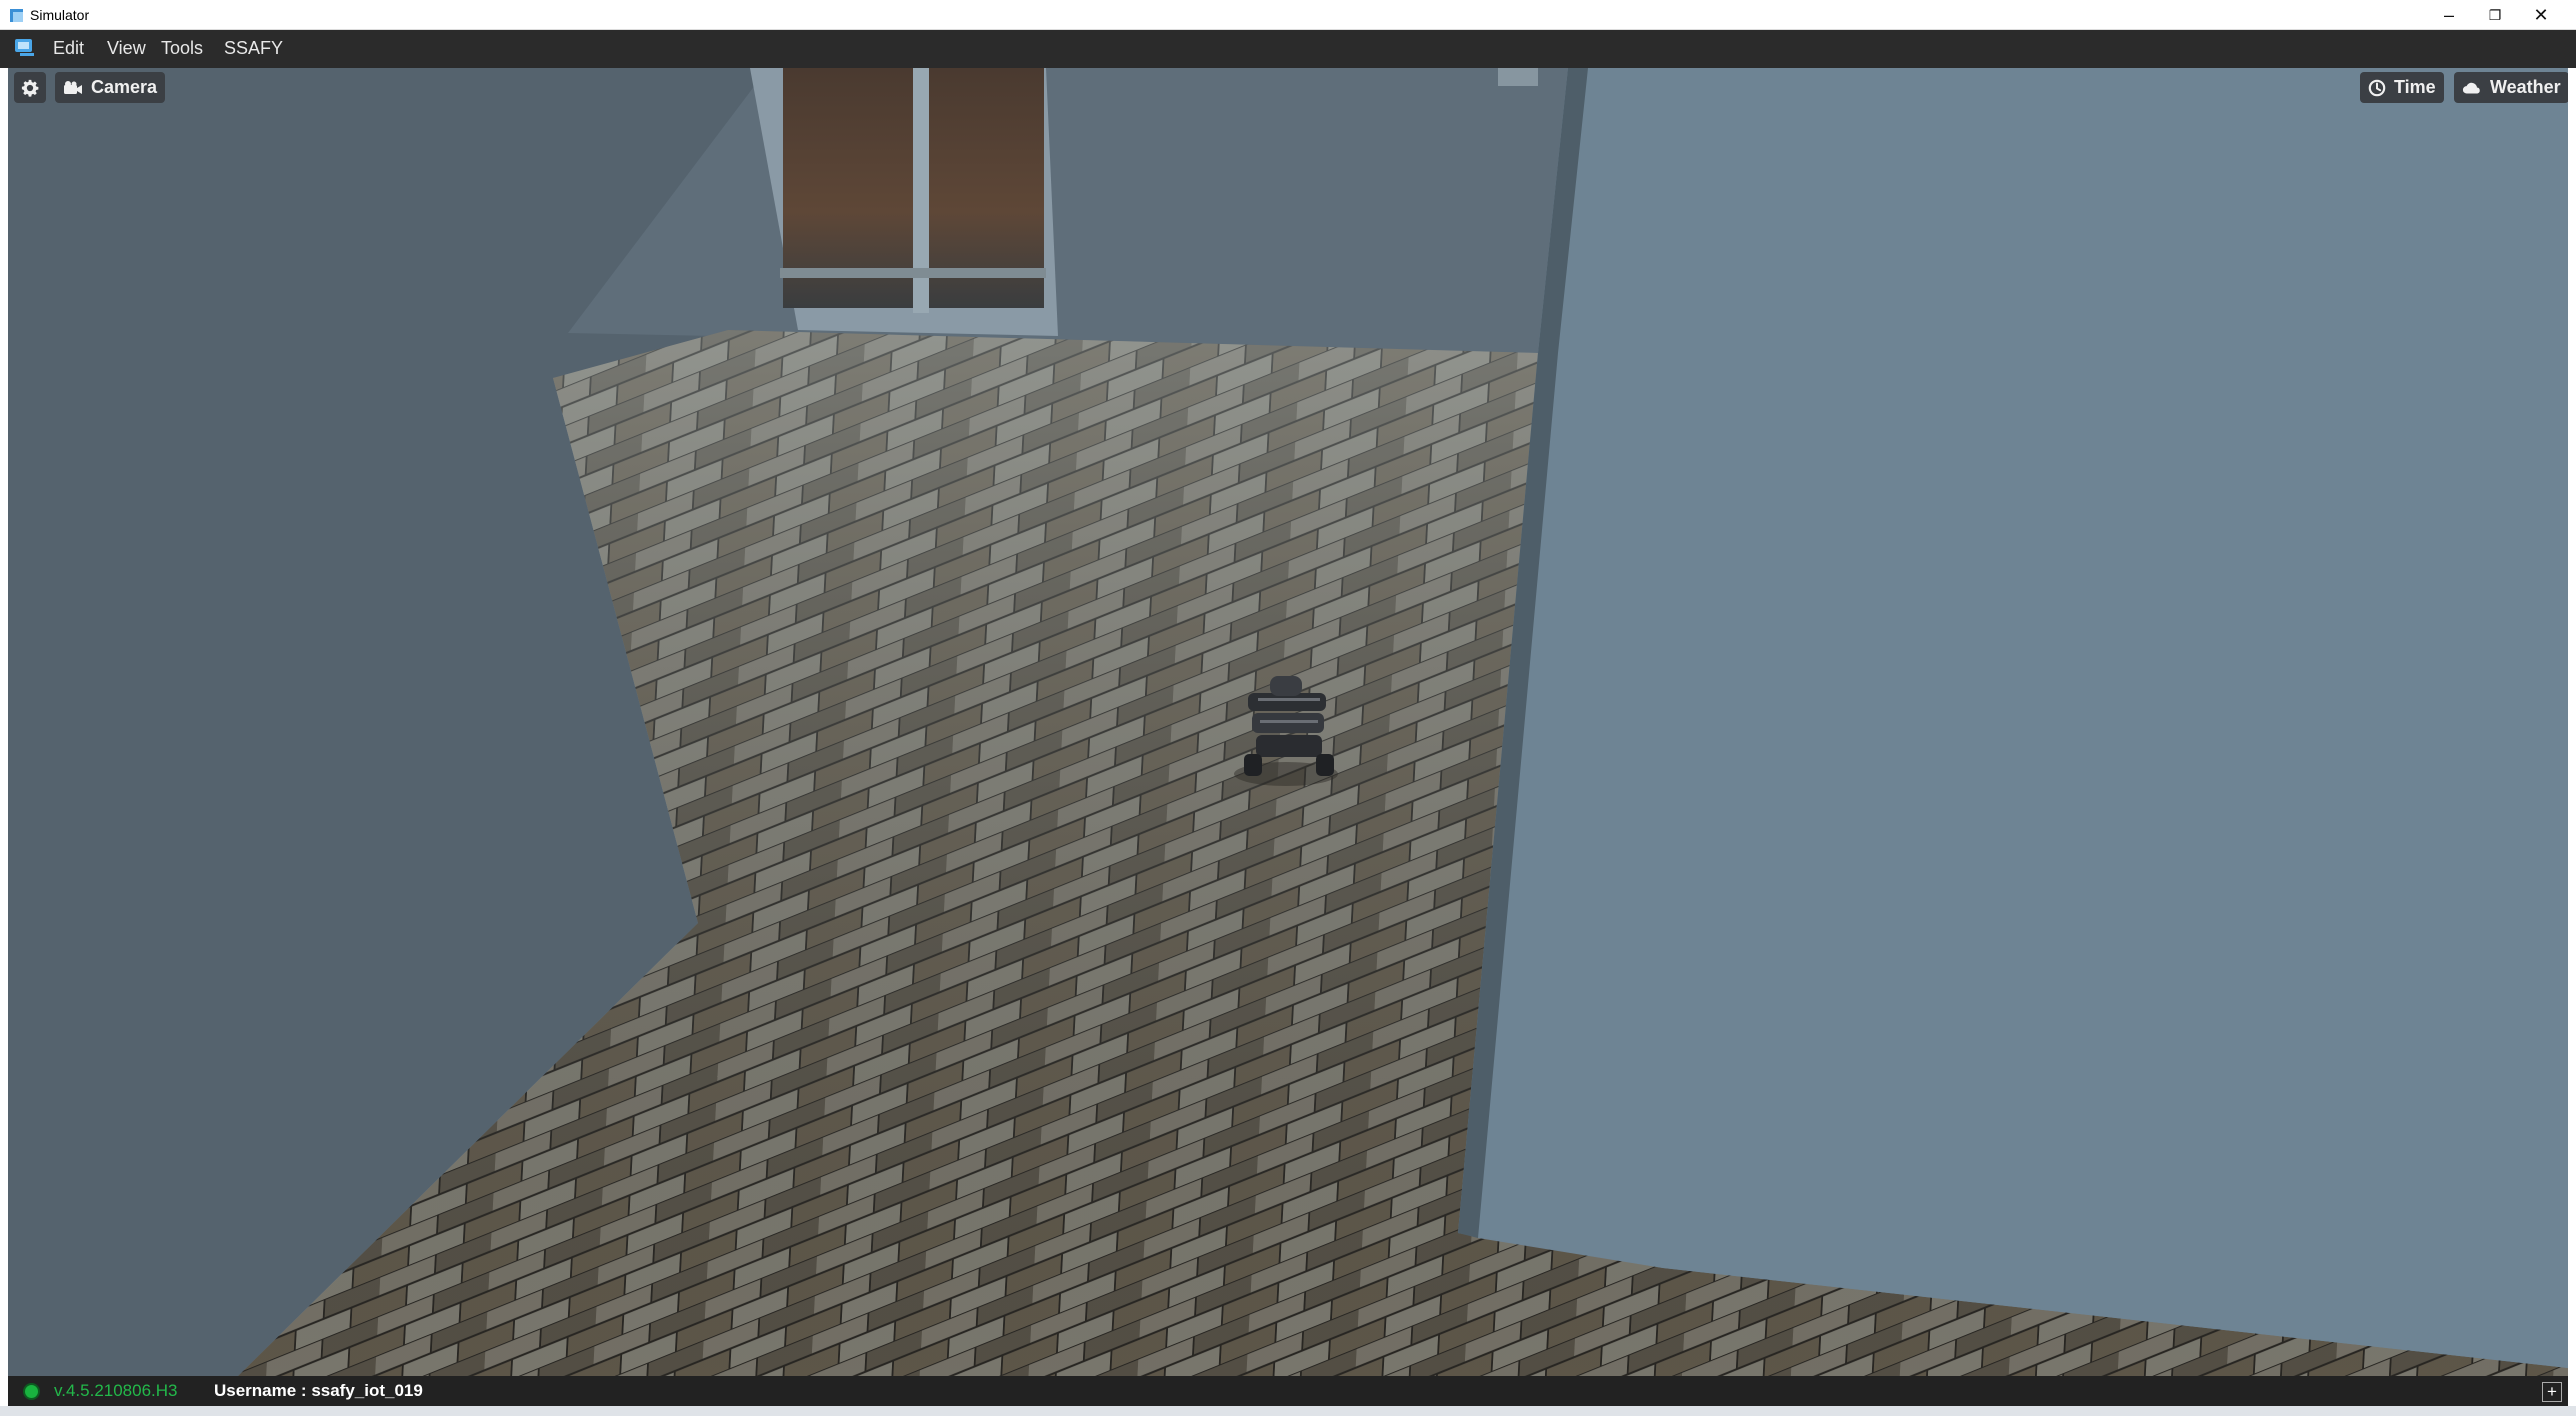  I want to click on gear-icon, so click(30, 88).